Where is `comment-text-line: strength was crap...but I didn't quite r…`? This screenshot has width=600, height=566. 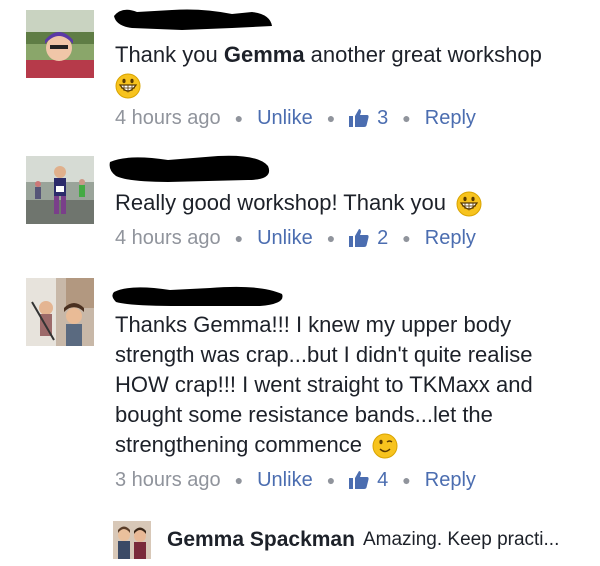
comment-text-line: strength was crap...but I didn't quite r… is located at coordinates (324, 354).